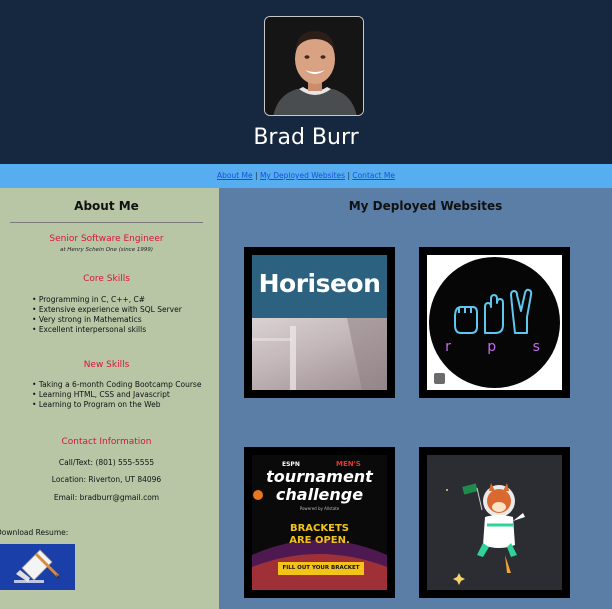  What do you see at coordinates (106, 206) in the screenshot?
I see `about-heading: About Me` at bounding box center [106, 206].